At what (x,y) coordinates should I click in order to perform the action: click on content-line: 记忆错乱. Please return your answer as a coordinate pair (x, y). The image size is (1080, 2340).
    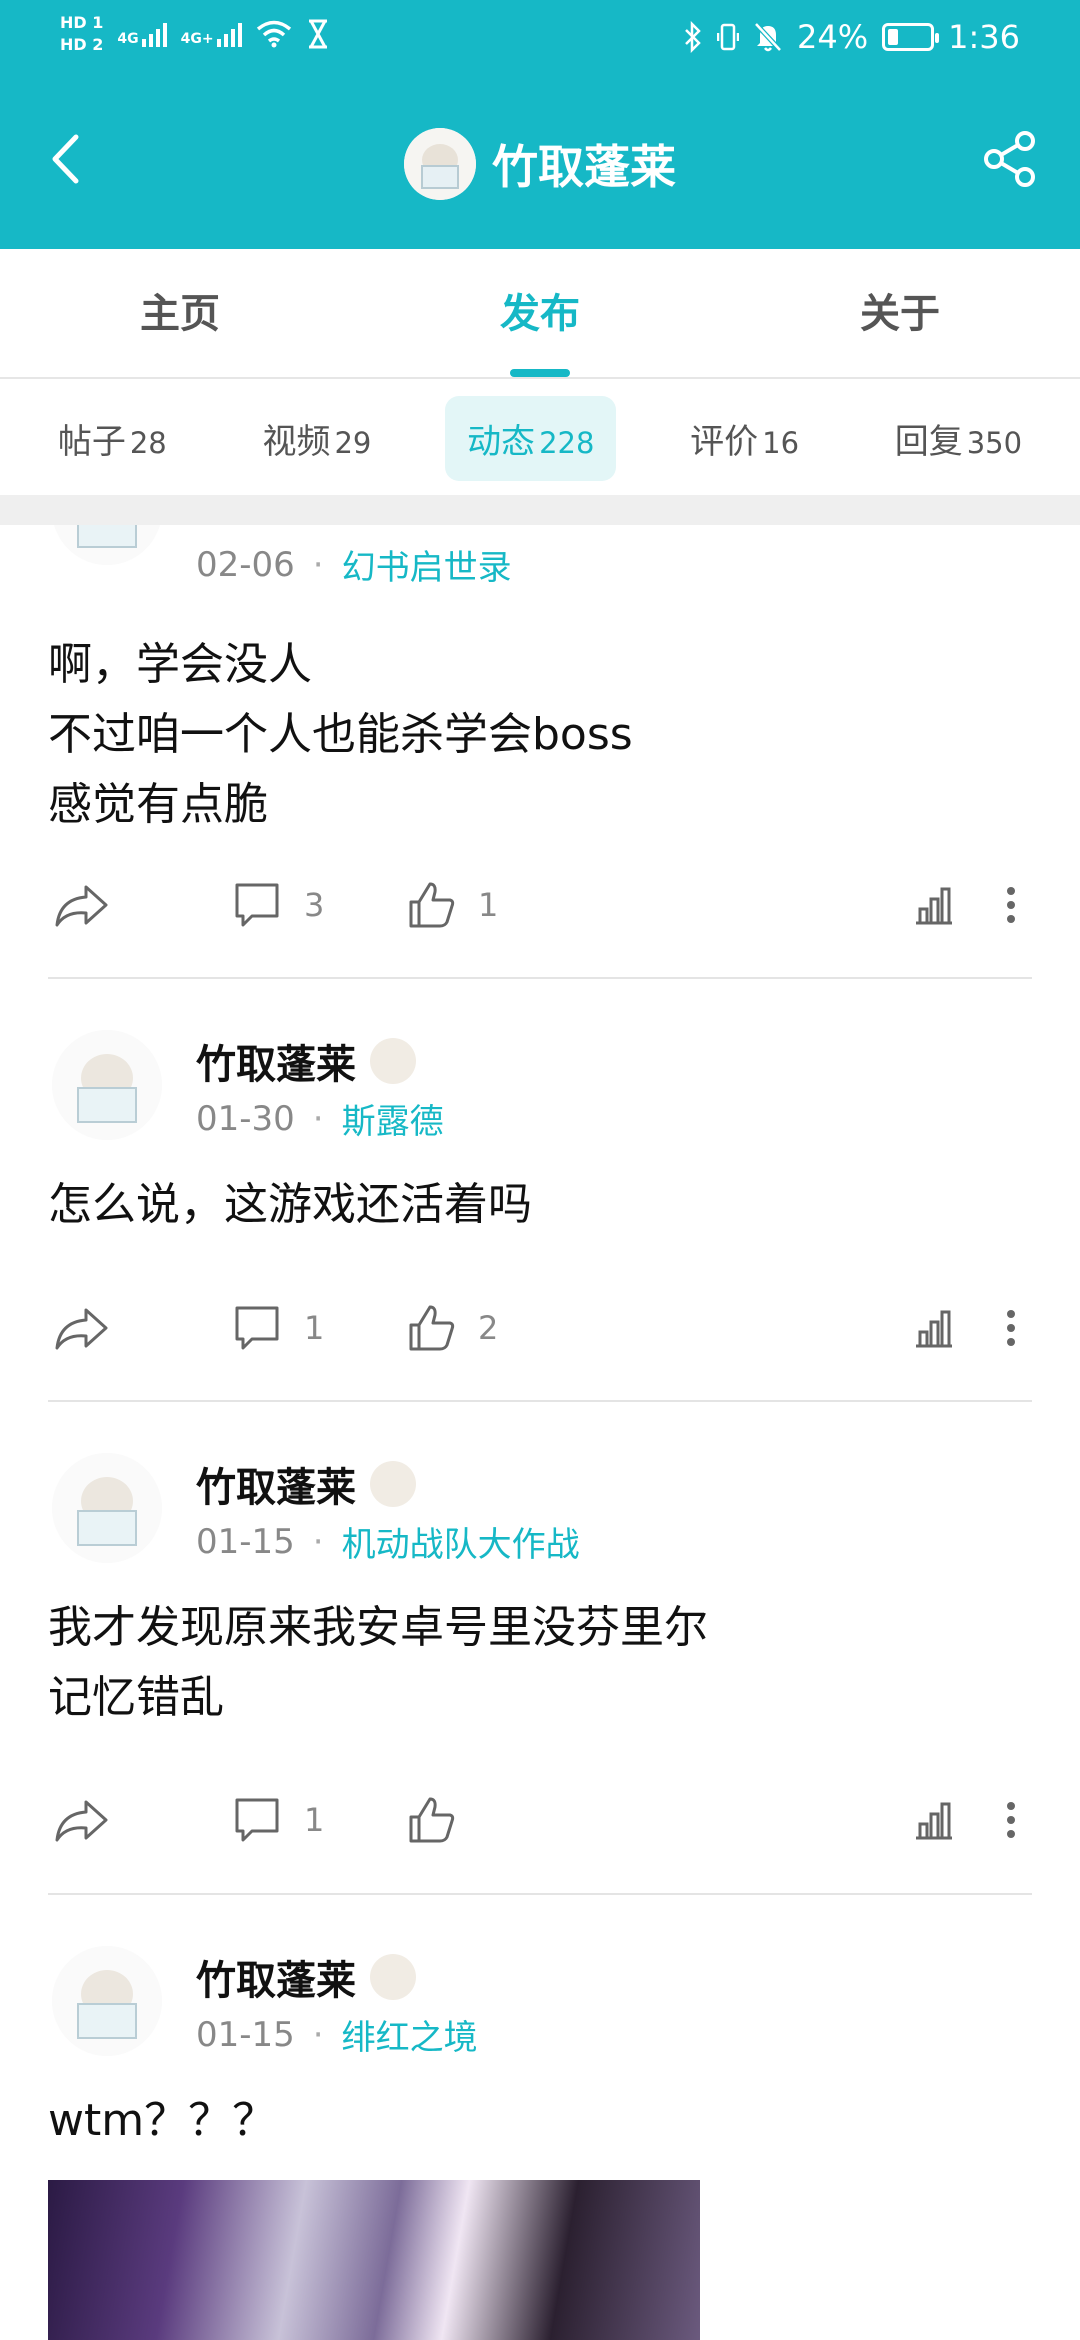
    Looking at the image, I should click on (136, 1697).